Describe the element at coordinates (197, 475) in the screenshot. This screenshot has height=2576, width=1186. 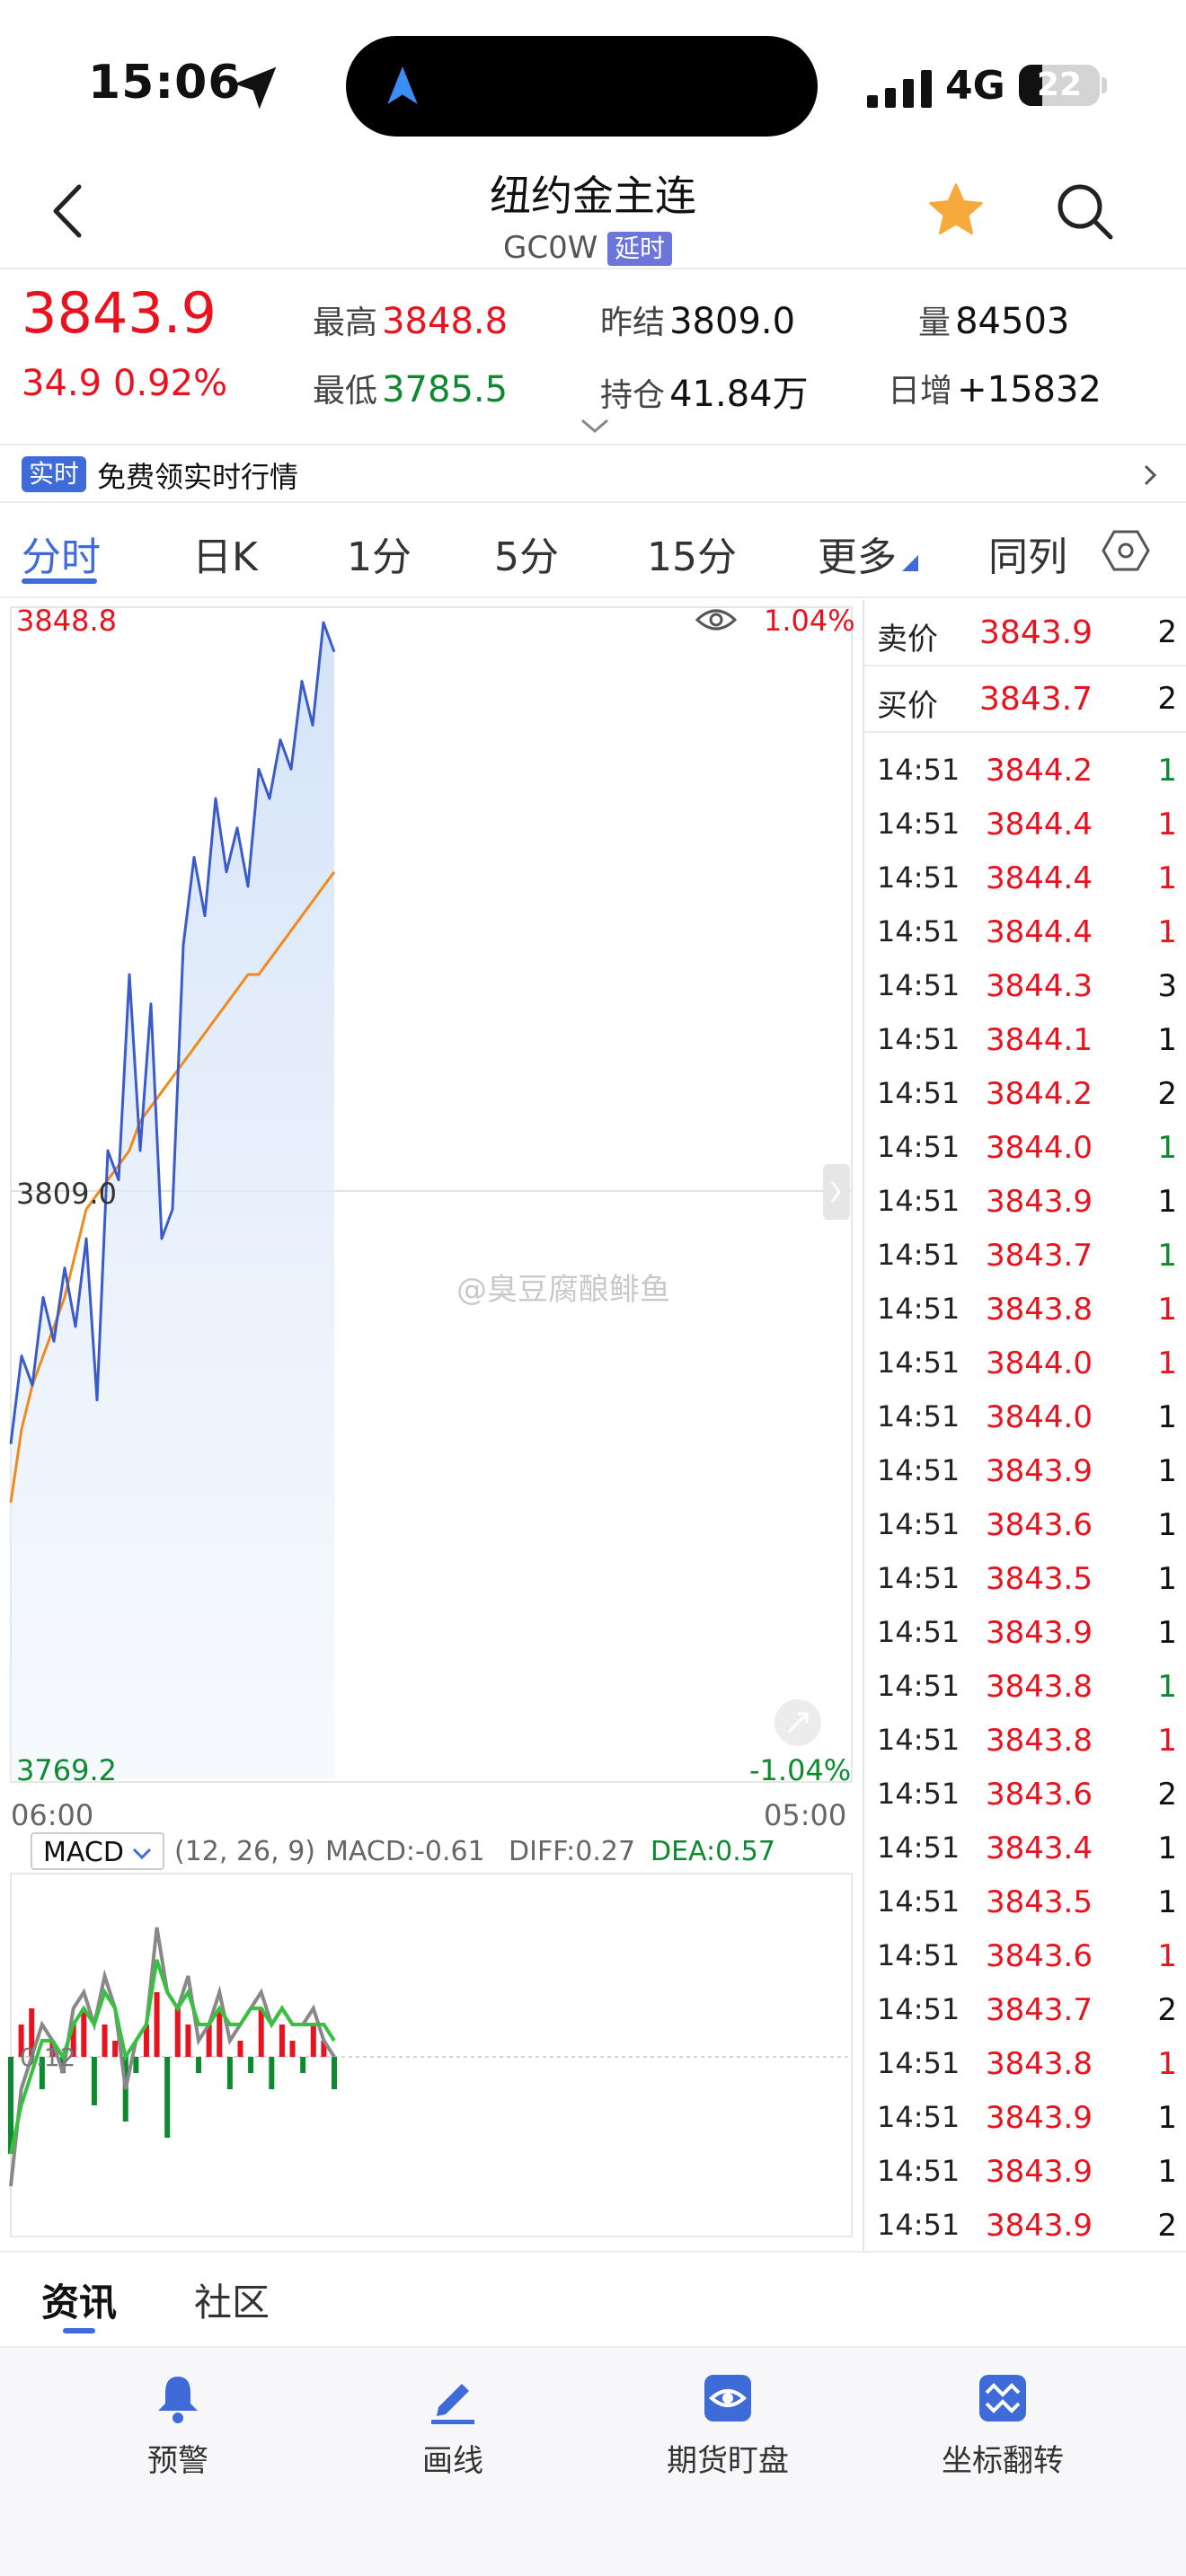
I see `realtime-banner-link: 免费领实时行情` at that location.